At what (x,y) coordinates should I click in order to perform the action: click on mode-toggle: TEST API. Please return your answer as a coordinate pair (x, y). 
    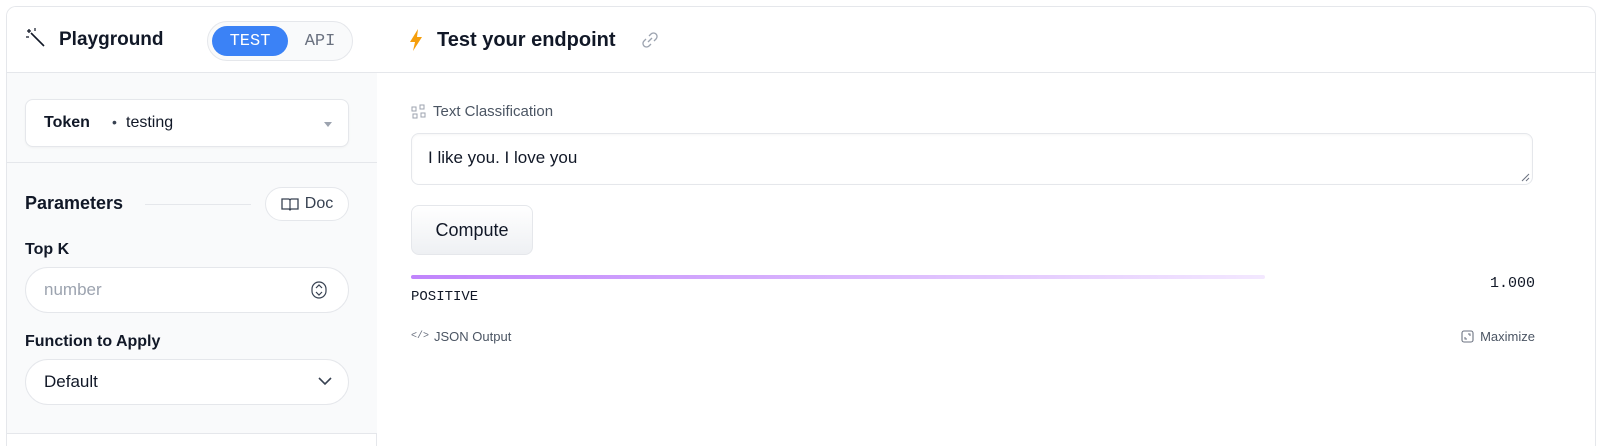
    Looking at the image, I should click on (280, 41).